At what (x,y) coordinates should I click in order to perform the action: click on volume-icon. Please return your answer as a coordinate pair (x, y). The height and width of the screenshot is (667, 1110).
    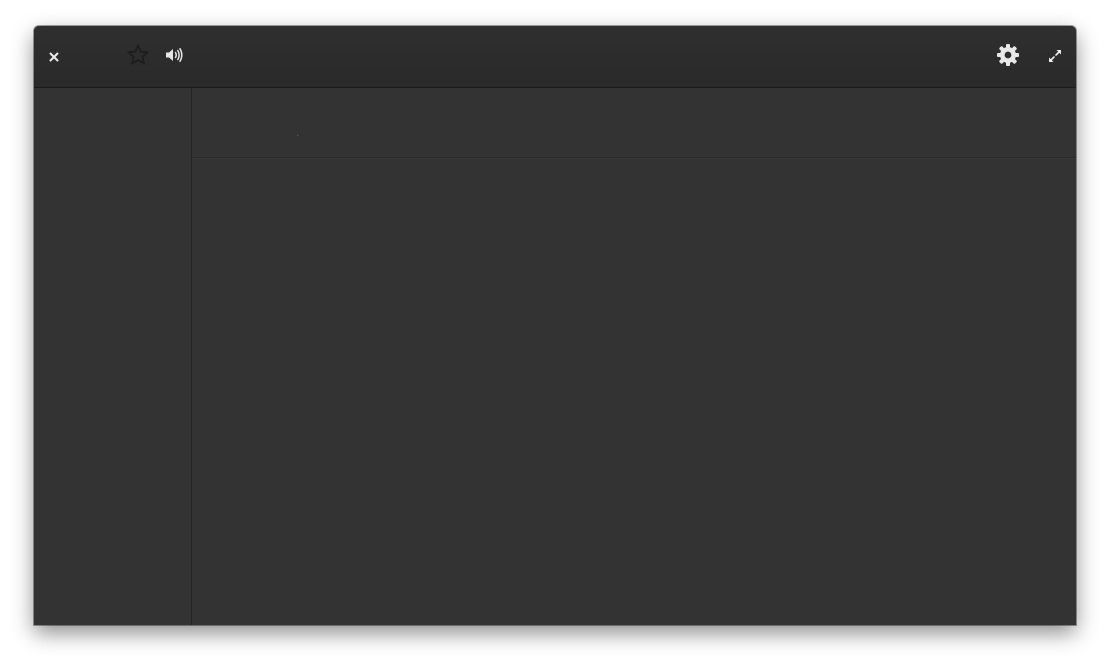
    Looking at the image, I should click on (174, 57).